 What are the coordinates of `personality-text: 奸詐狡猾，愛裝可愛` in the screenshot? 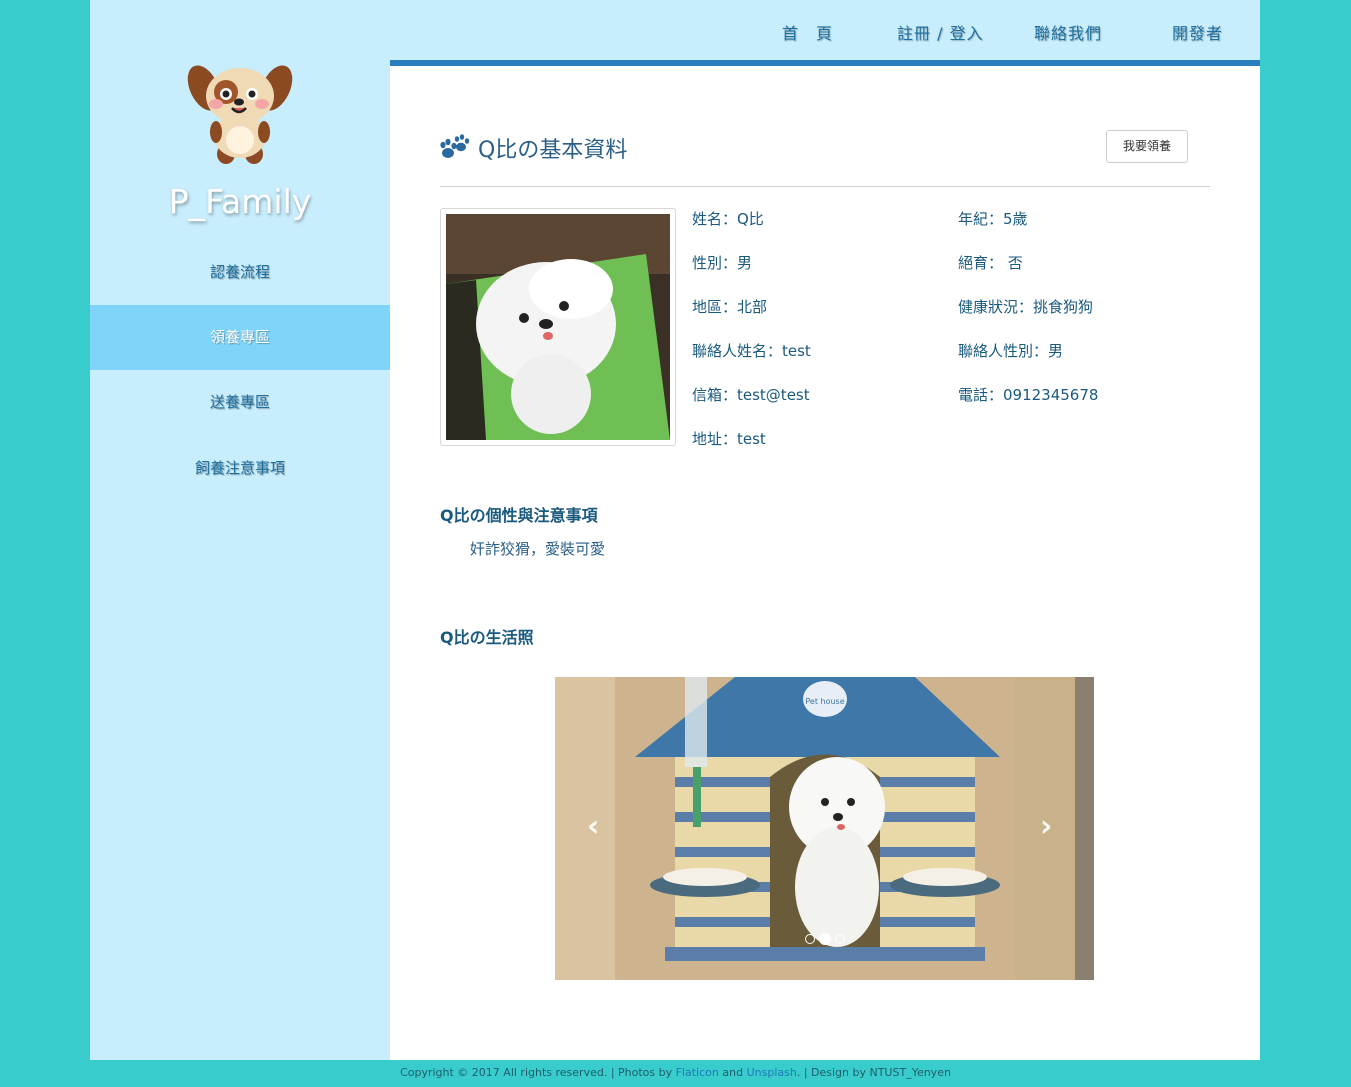 It's located at (538, 549).